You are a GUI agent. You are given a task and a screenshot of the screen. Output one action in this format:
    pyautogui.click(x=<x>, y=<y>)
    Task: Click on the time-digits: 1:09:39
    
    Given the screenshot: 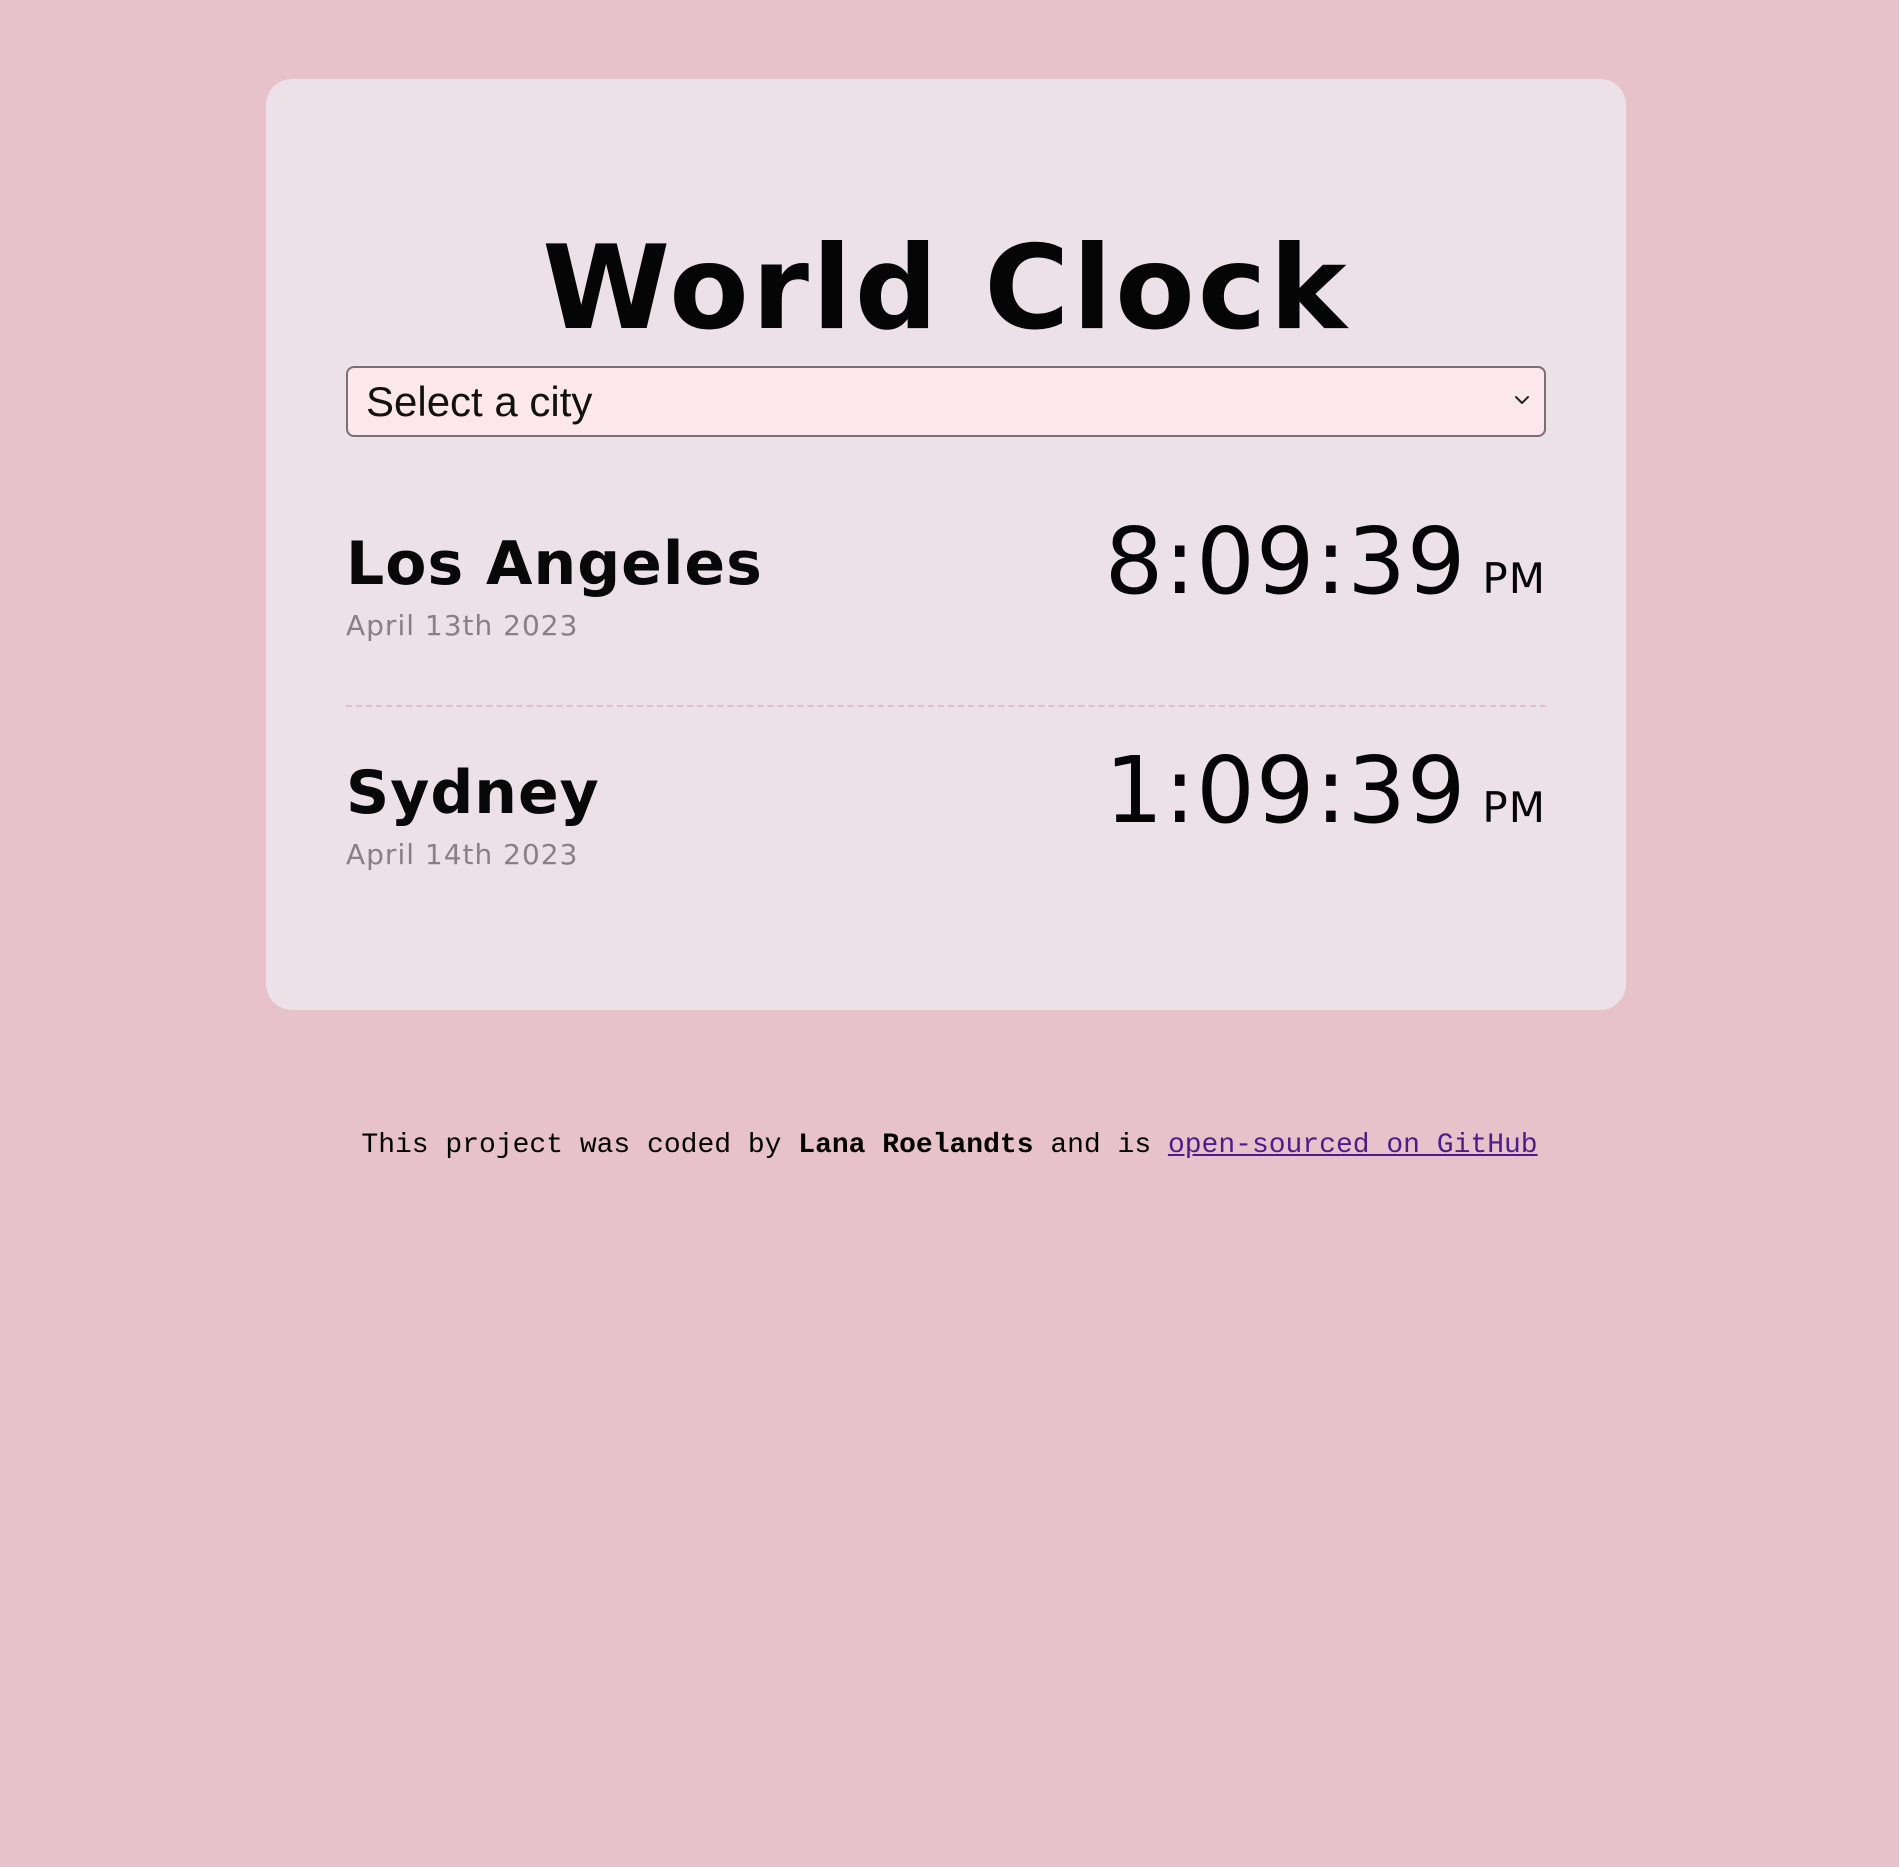 What is the action you would take?
    pyautogui.click(x=1285, y=790)
    